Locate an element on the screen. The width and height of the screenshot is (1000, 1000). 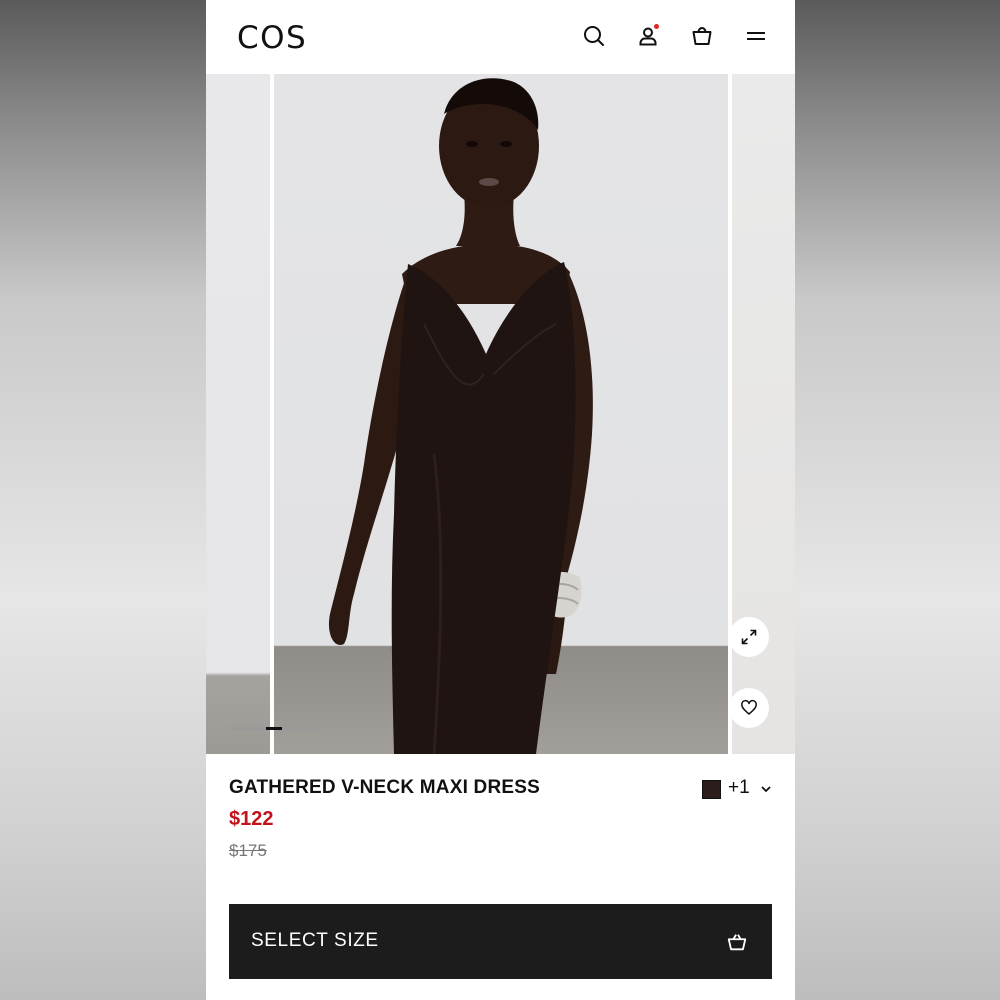
color-swatch is located at coordinates (711, 789).